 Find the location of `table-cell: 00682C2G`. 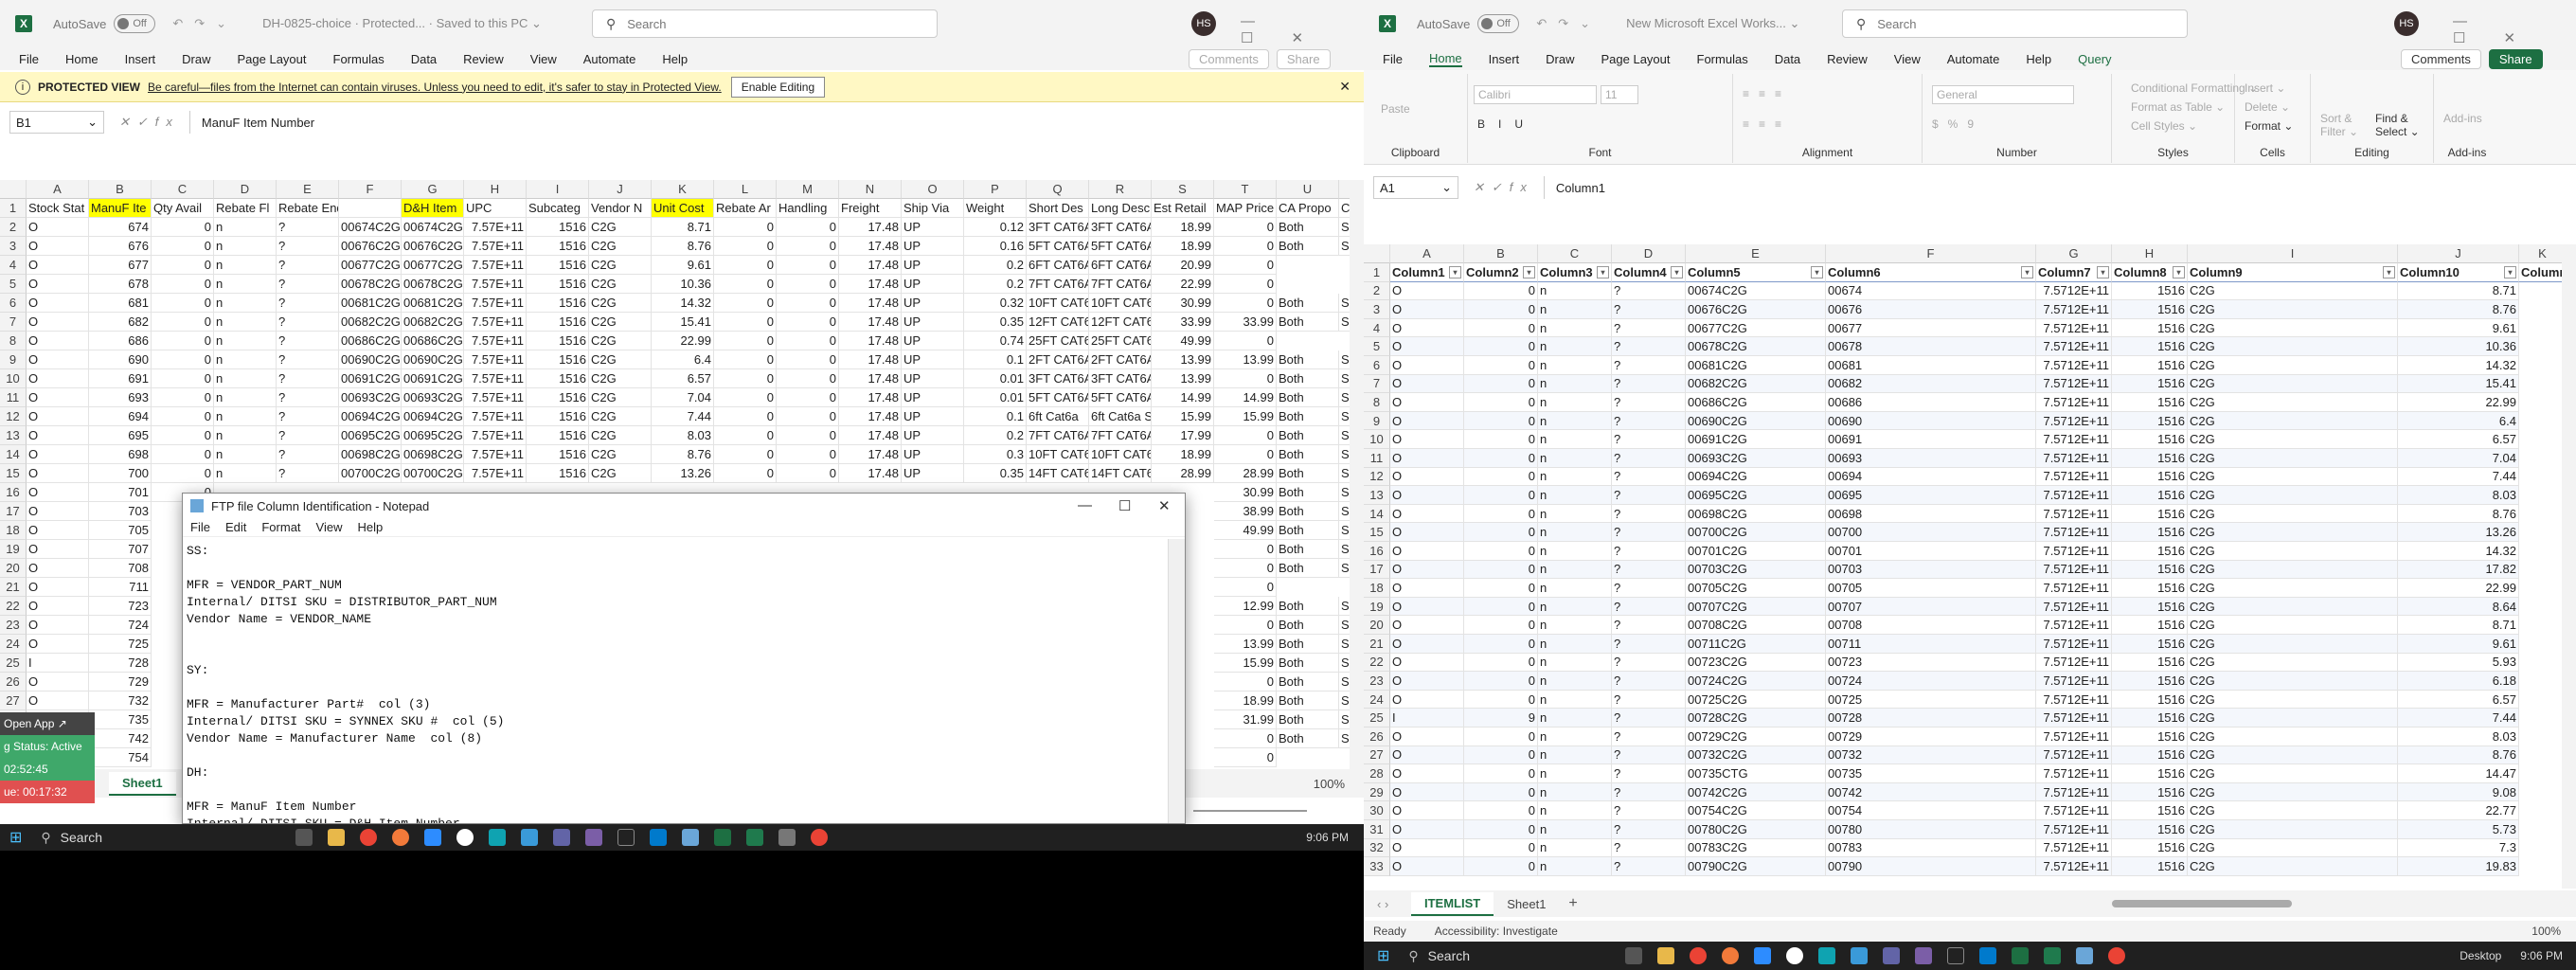

table-cell: 00682C2G is located at coordinates (433, 322).